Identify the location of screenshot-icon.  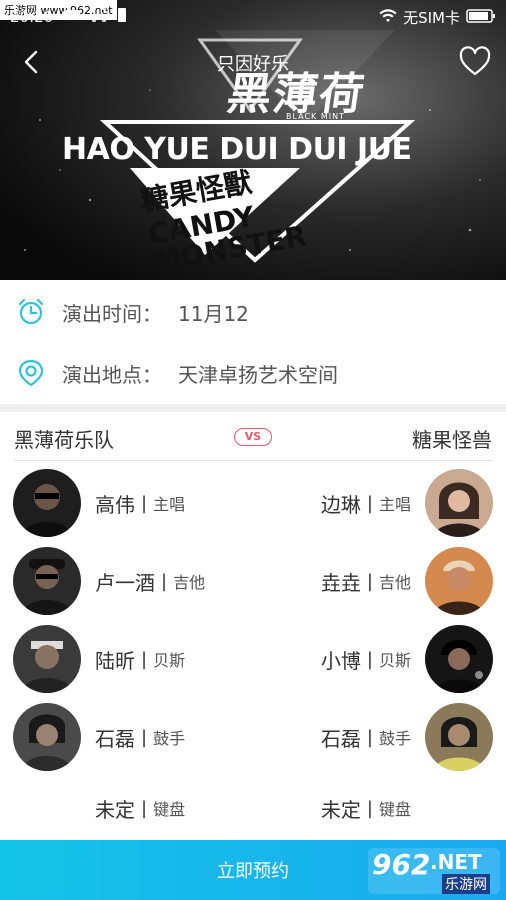
(99, 17).